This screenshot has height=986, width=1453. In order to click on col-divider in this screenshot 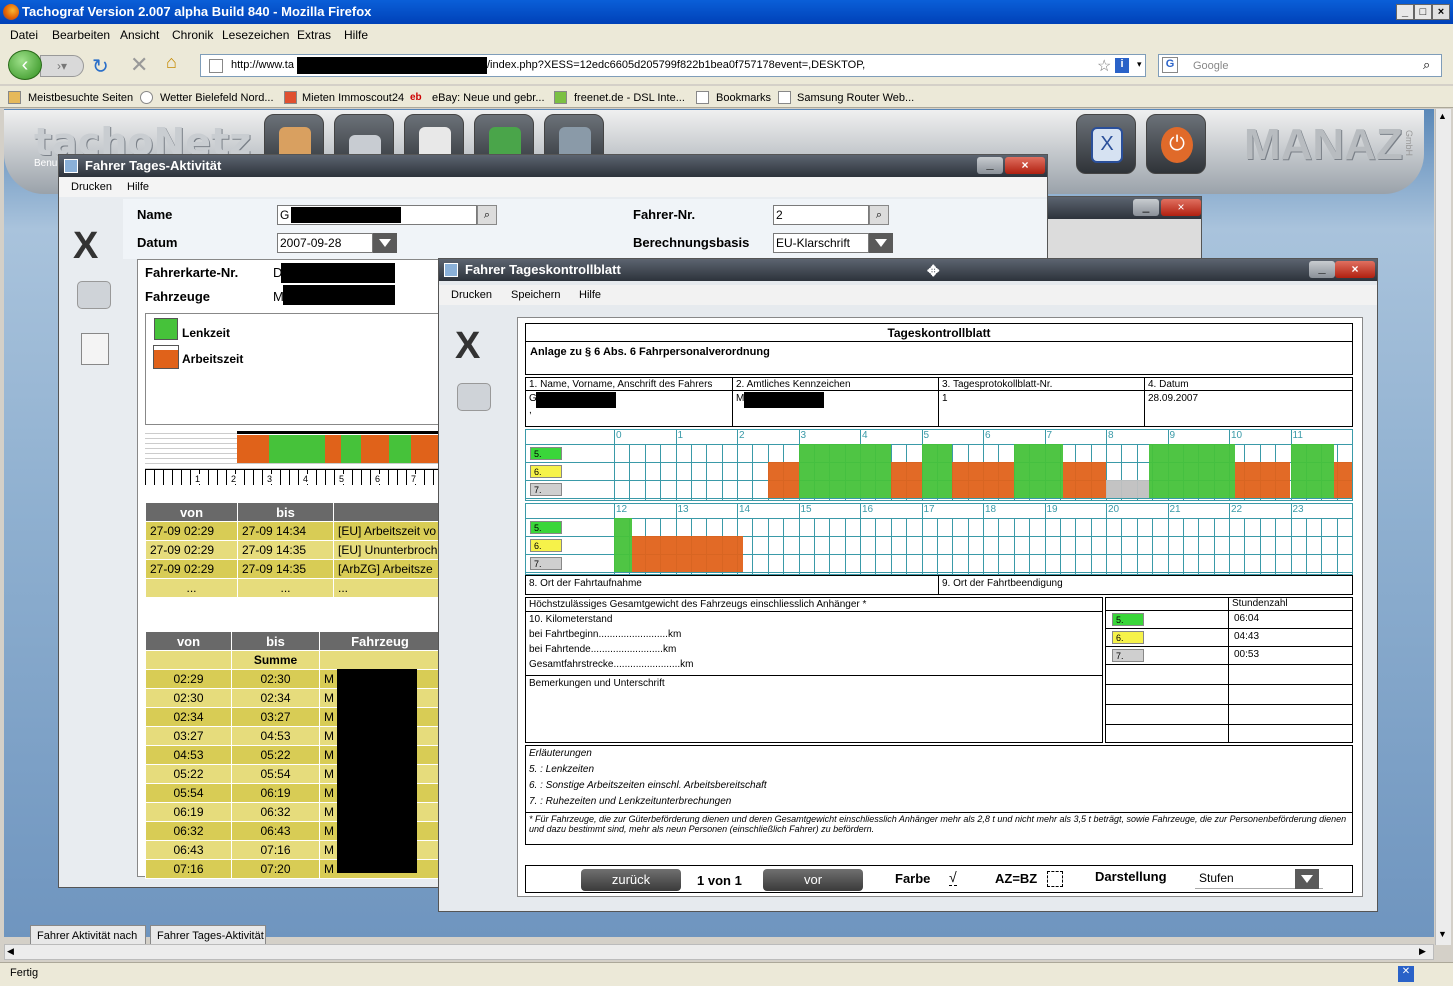, I will do `click(938, 585)`.